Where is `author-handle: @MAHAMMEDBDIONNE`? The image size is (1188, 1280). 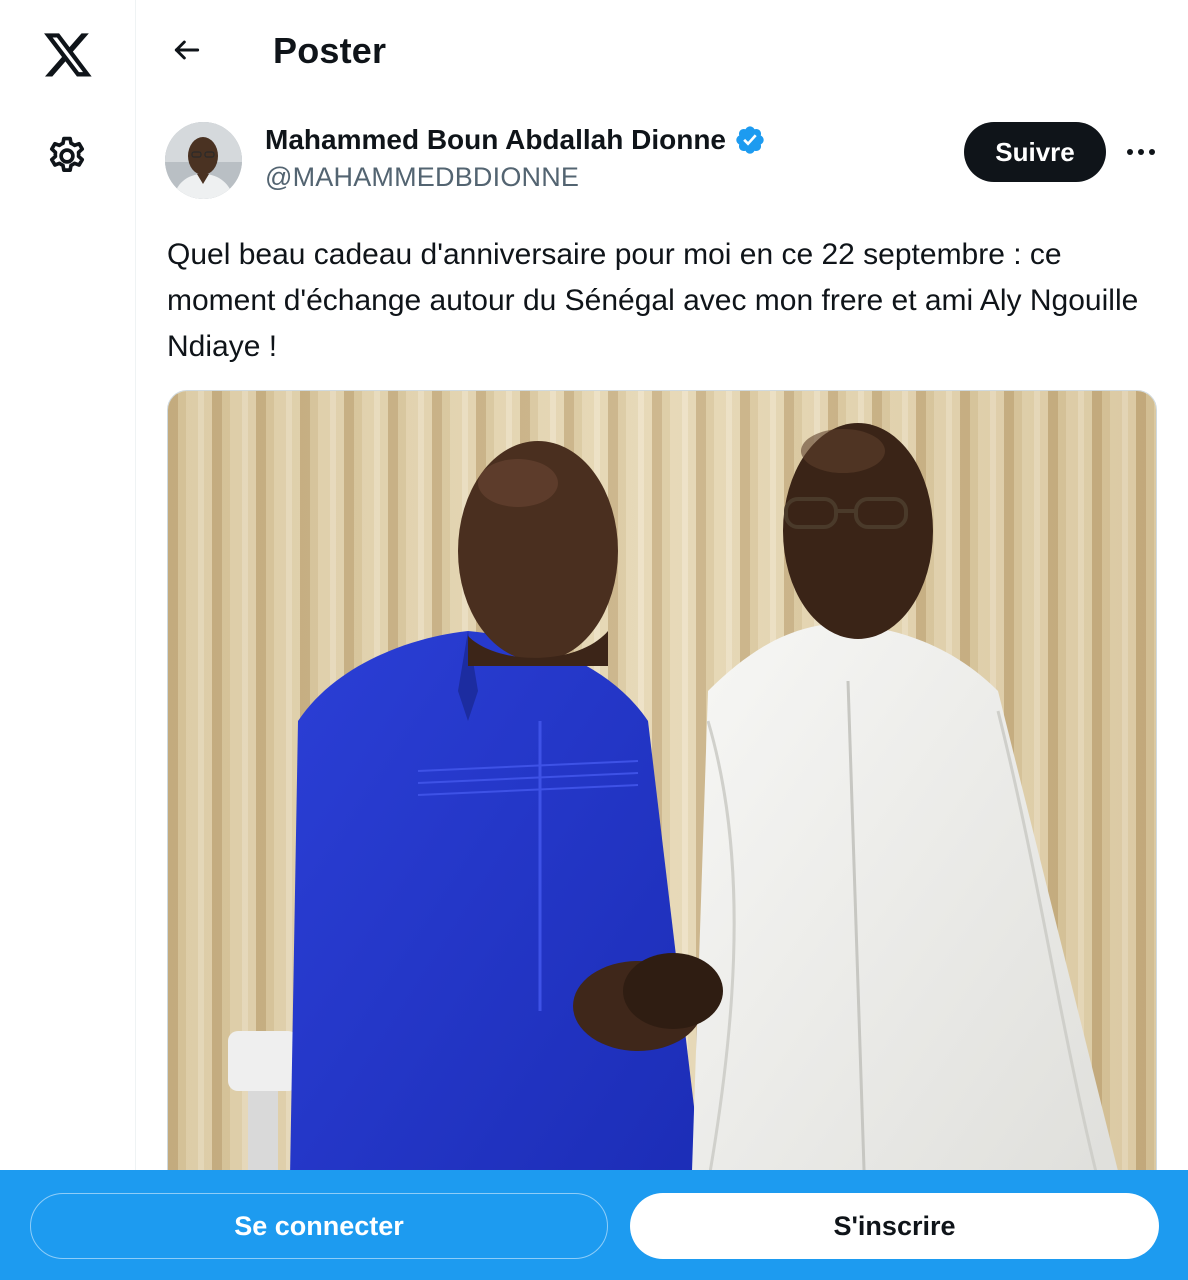
author-handle: @MAHAMMEDBDIONNE is located at coordinates (515, 177).